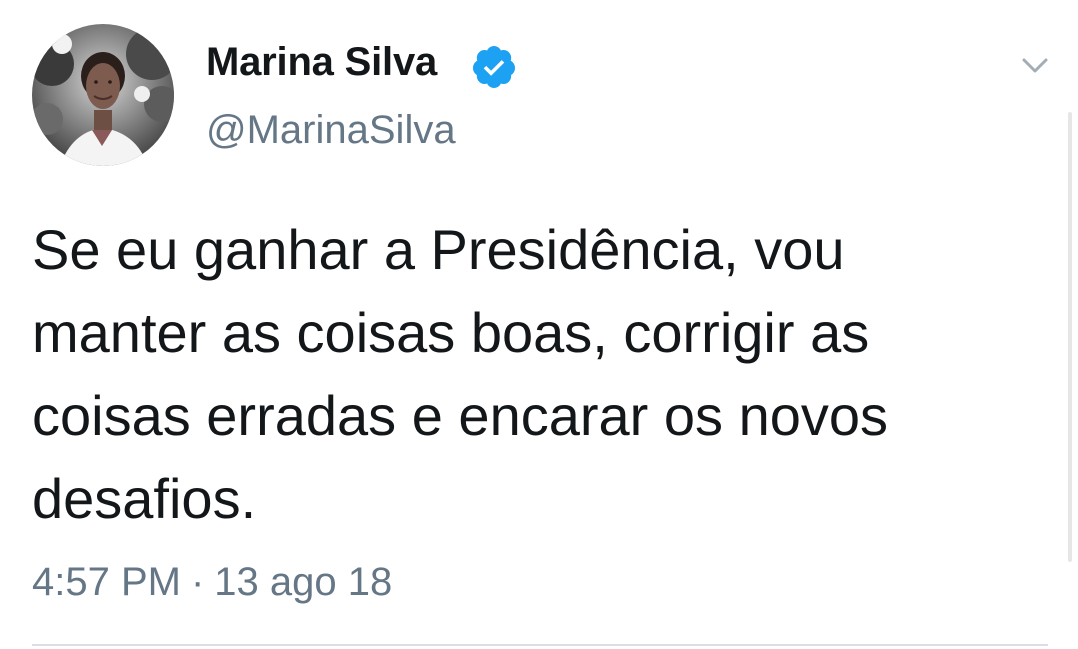  I want to click on tweet-timestamp: 4:57 PM · 13 ago 18, so click(212, 582).